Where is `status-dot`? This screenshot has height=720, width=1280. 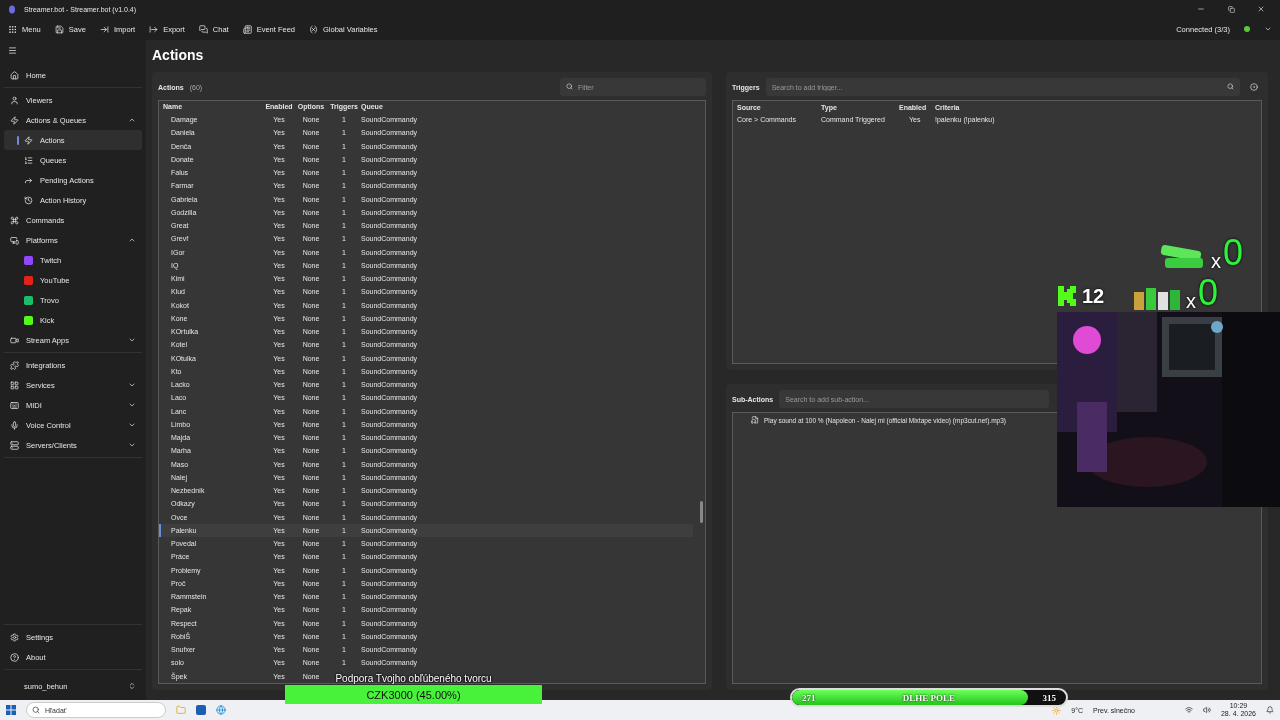
status-dot is located at coordinates (1247, 29).